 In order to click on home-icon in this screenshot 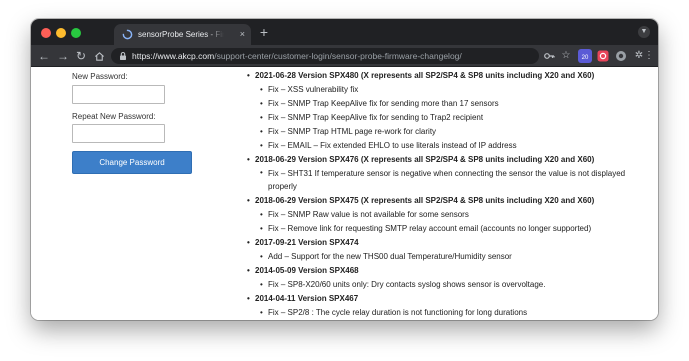, I will do `click(99, 56)`.